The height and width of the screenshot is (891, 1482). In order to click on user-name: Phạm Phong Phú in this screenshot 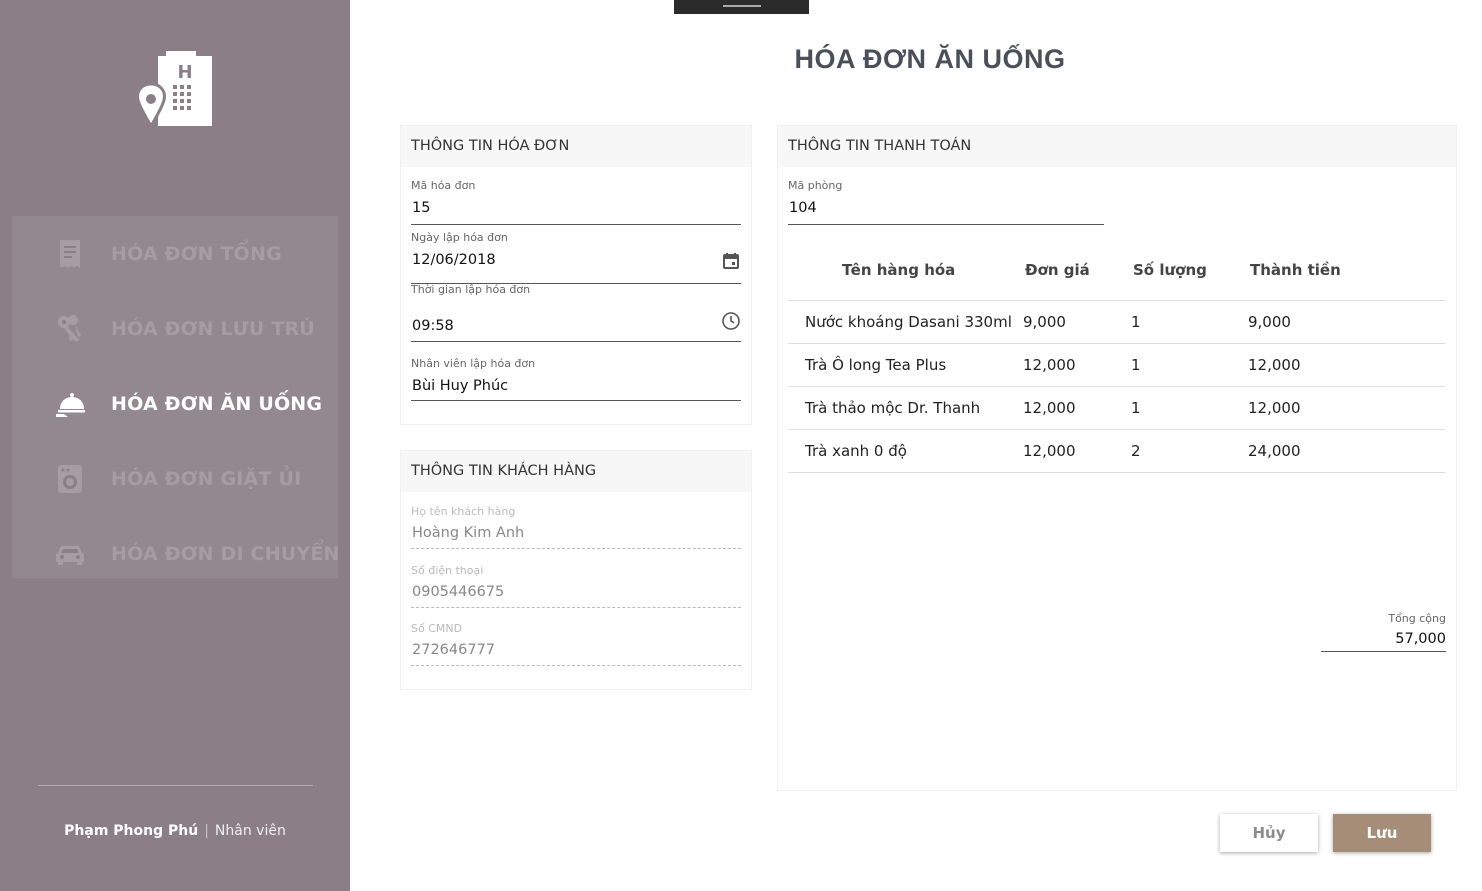, I will do `click(131, 831)`.